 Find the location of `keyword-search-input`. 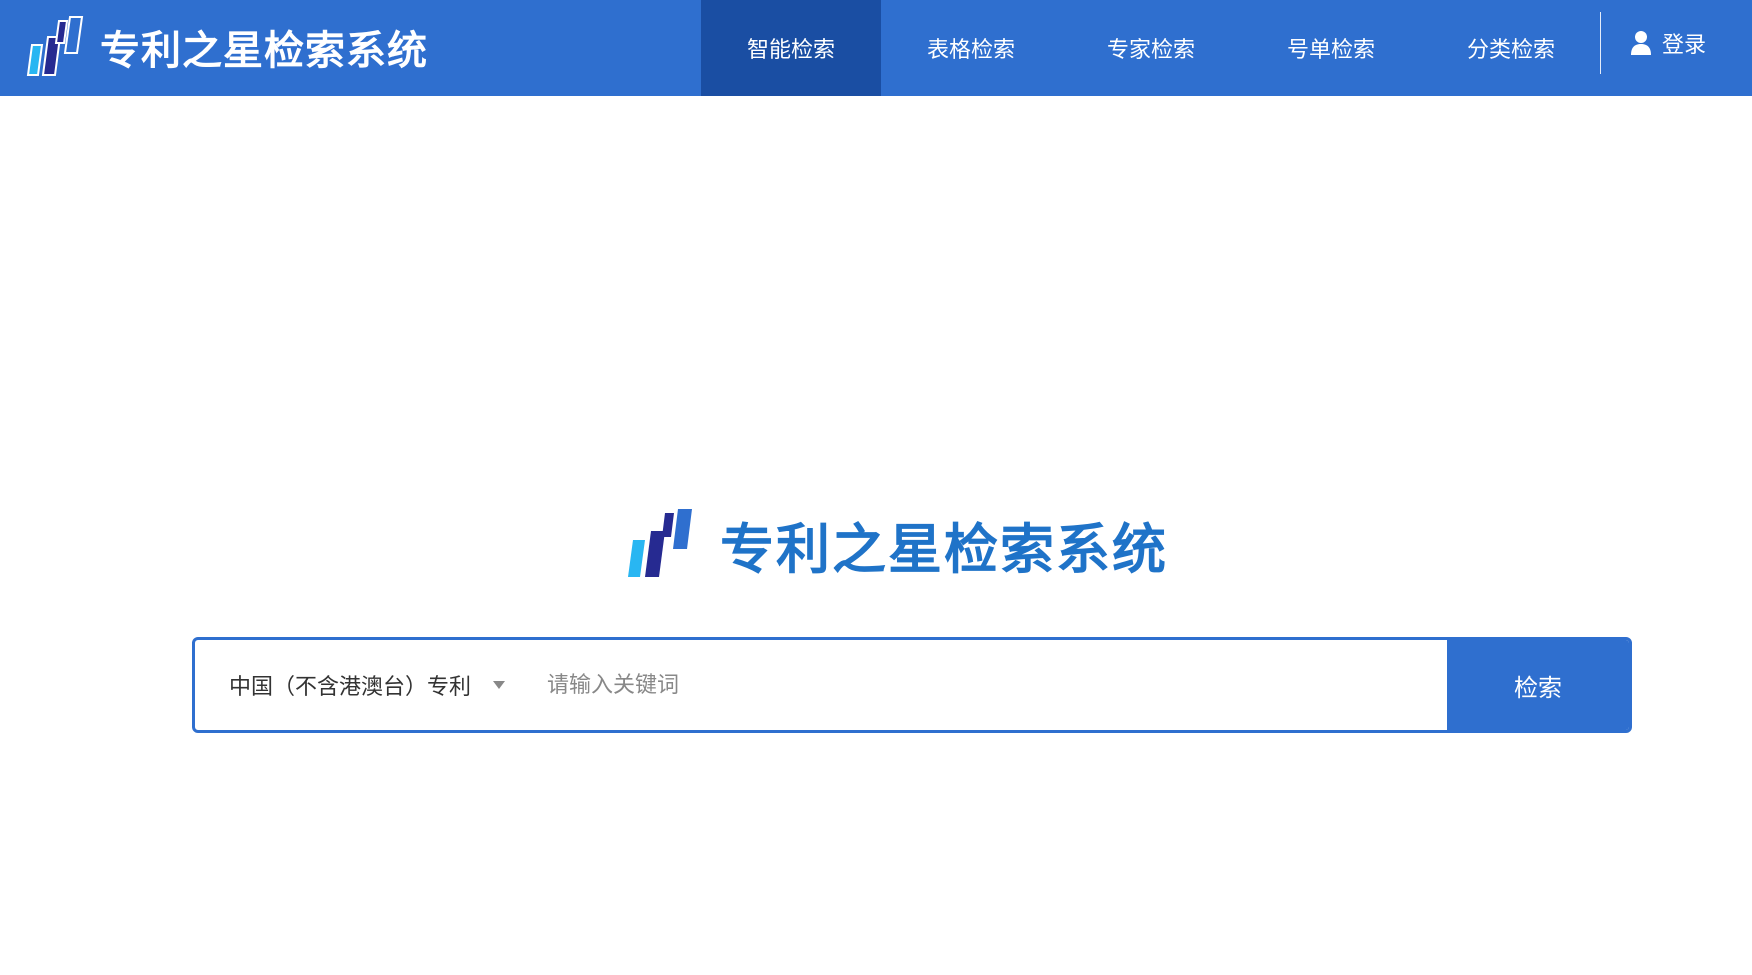

keyword-search-input is located at coordinates (986, 685).